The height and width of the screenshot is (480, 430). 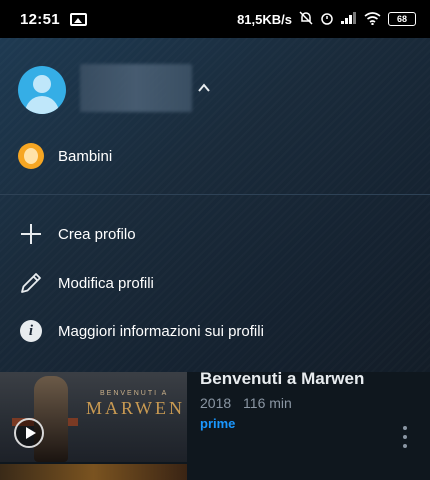 I want to click on thumbnail-figure, so click(x=51, y=419).